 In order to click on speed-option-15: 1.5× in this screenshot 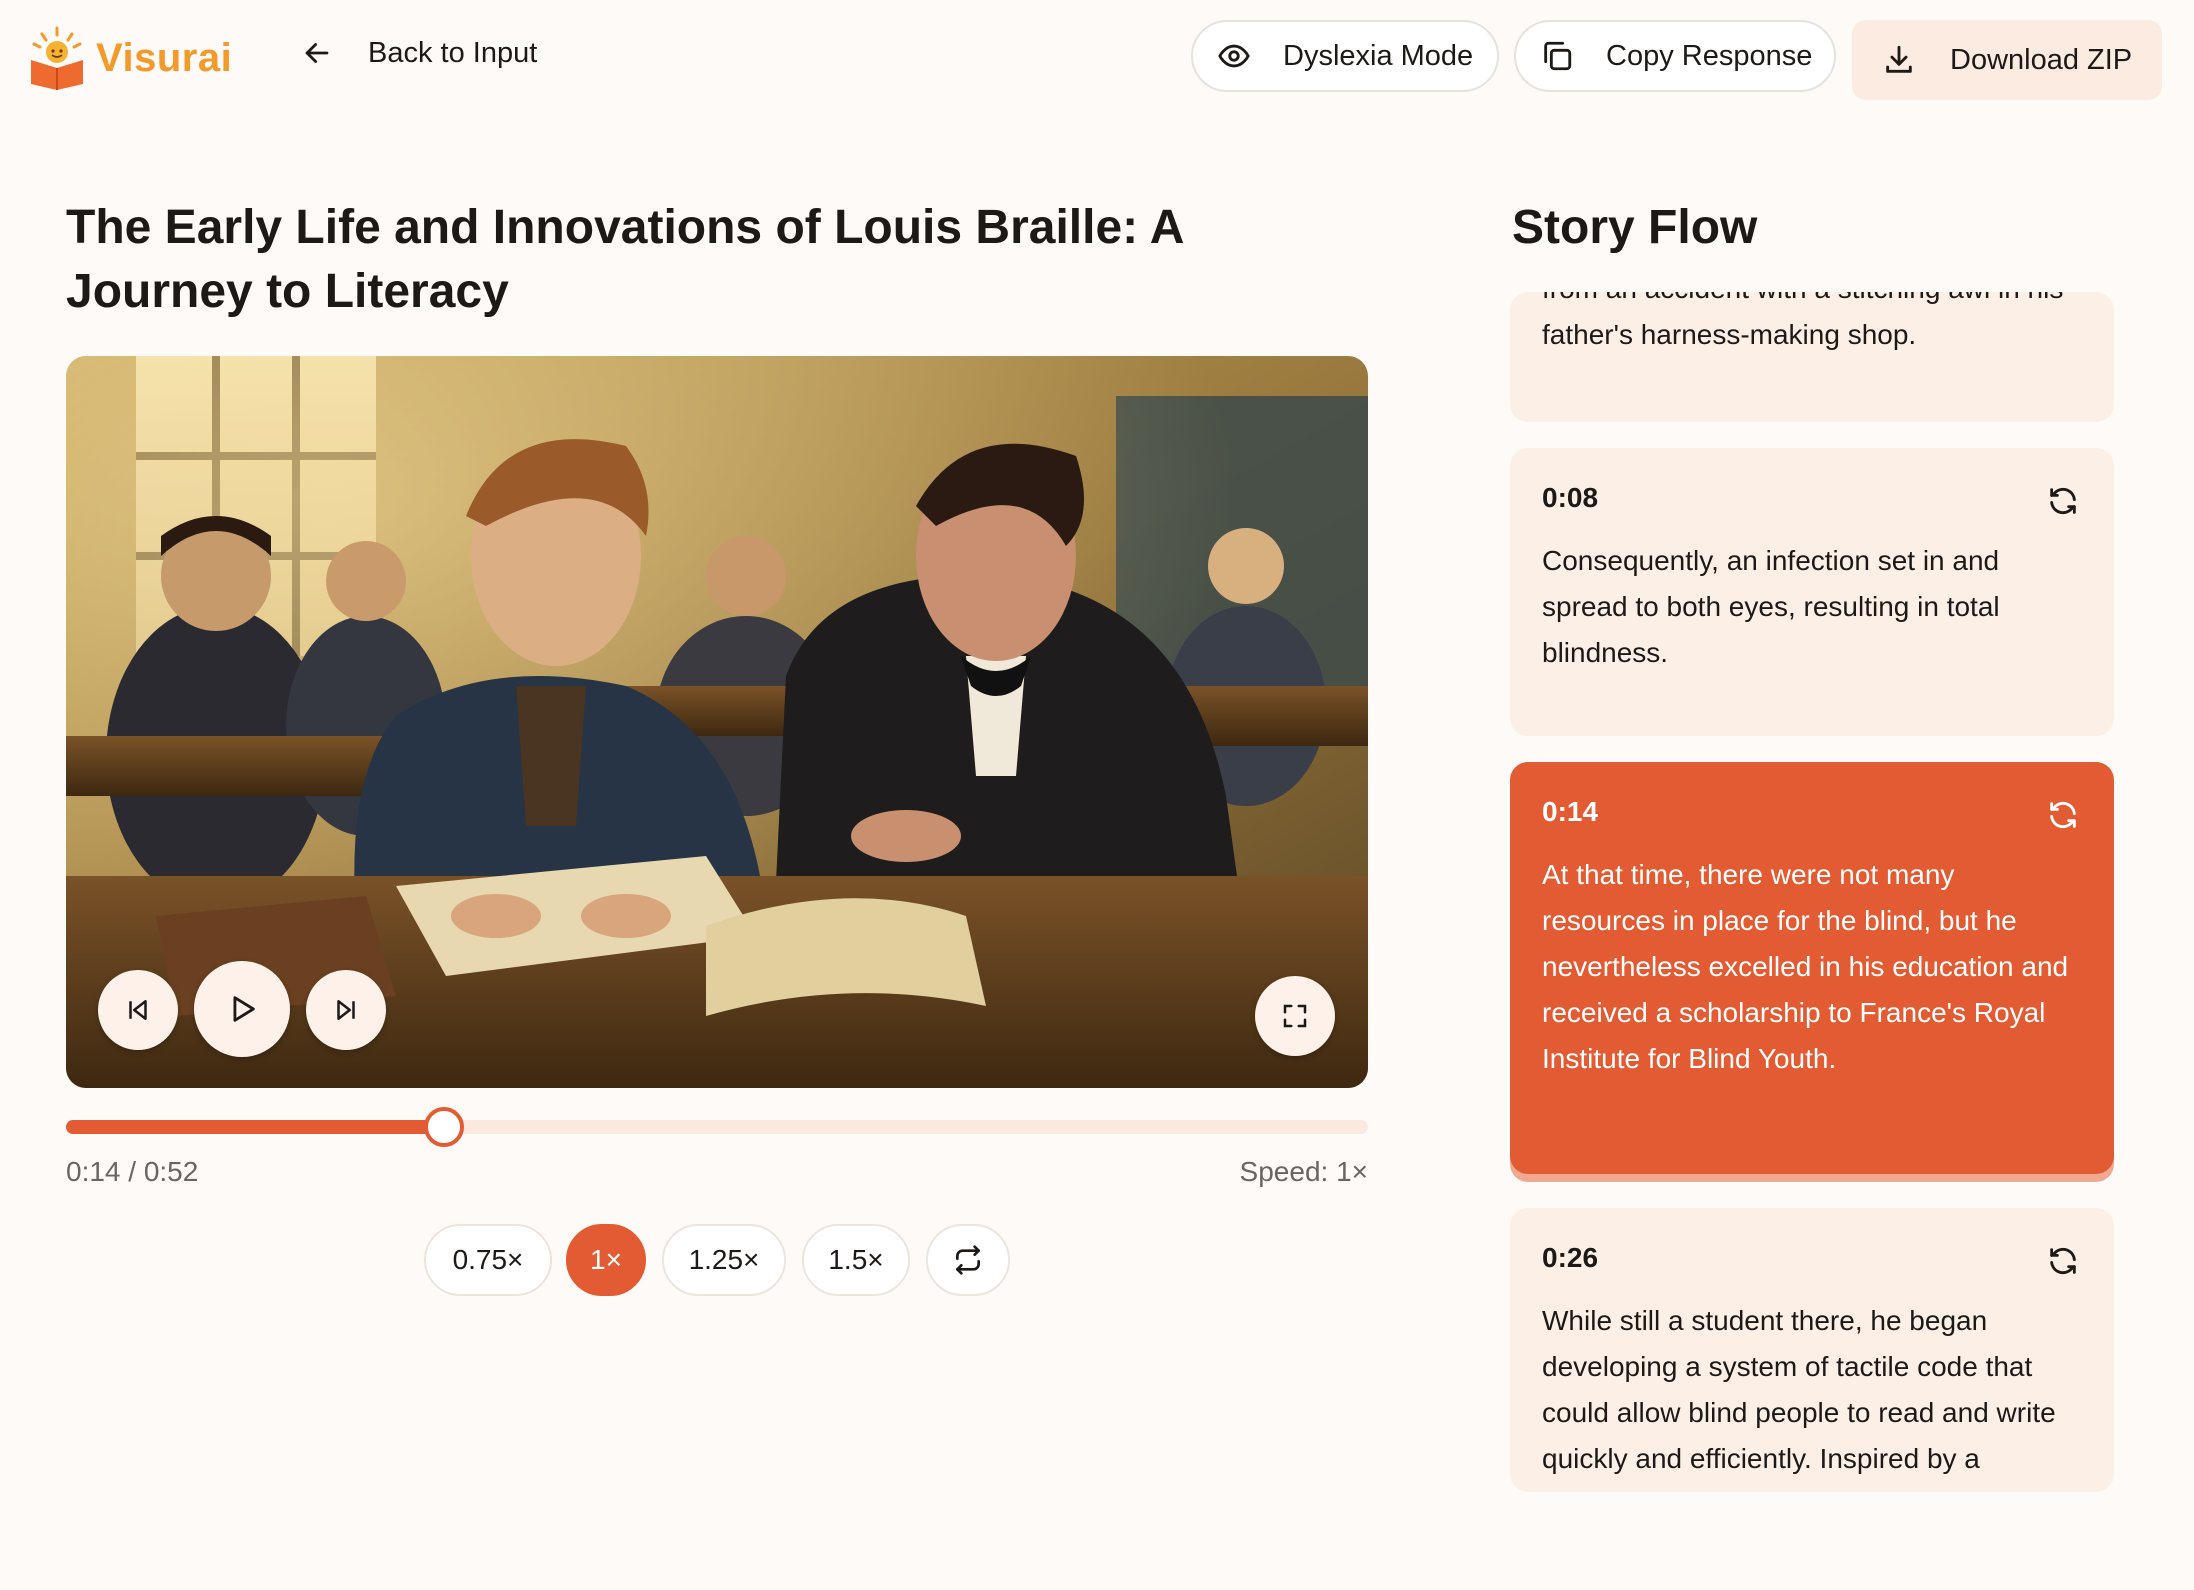, I will do `click(856, 1260)`.